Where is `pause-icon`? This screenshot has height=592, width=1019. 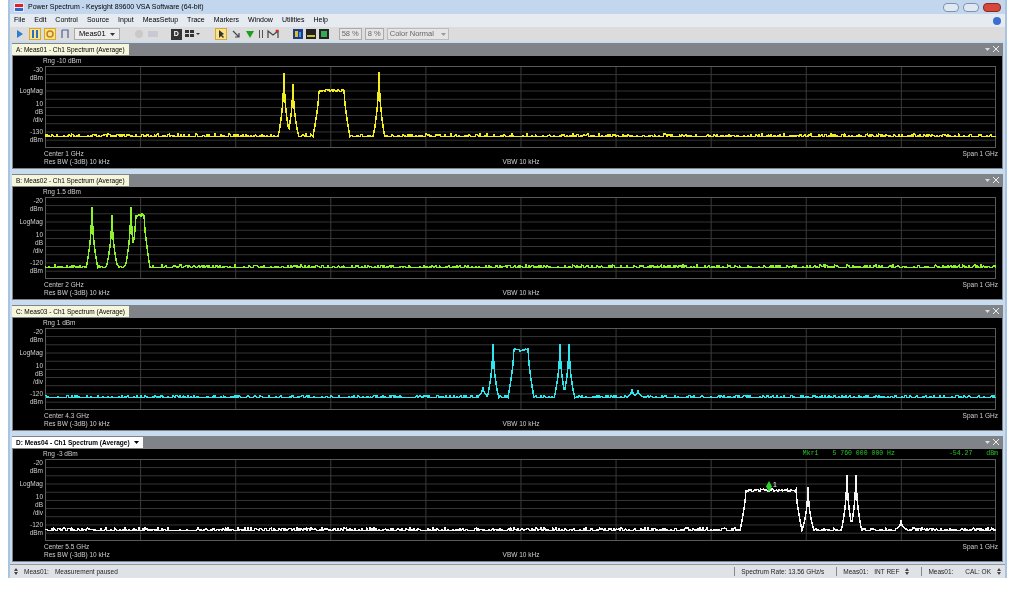 pause-icon is located at coordinates (35, 34).